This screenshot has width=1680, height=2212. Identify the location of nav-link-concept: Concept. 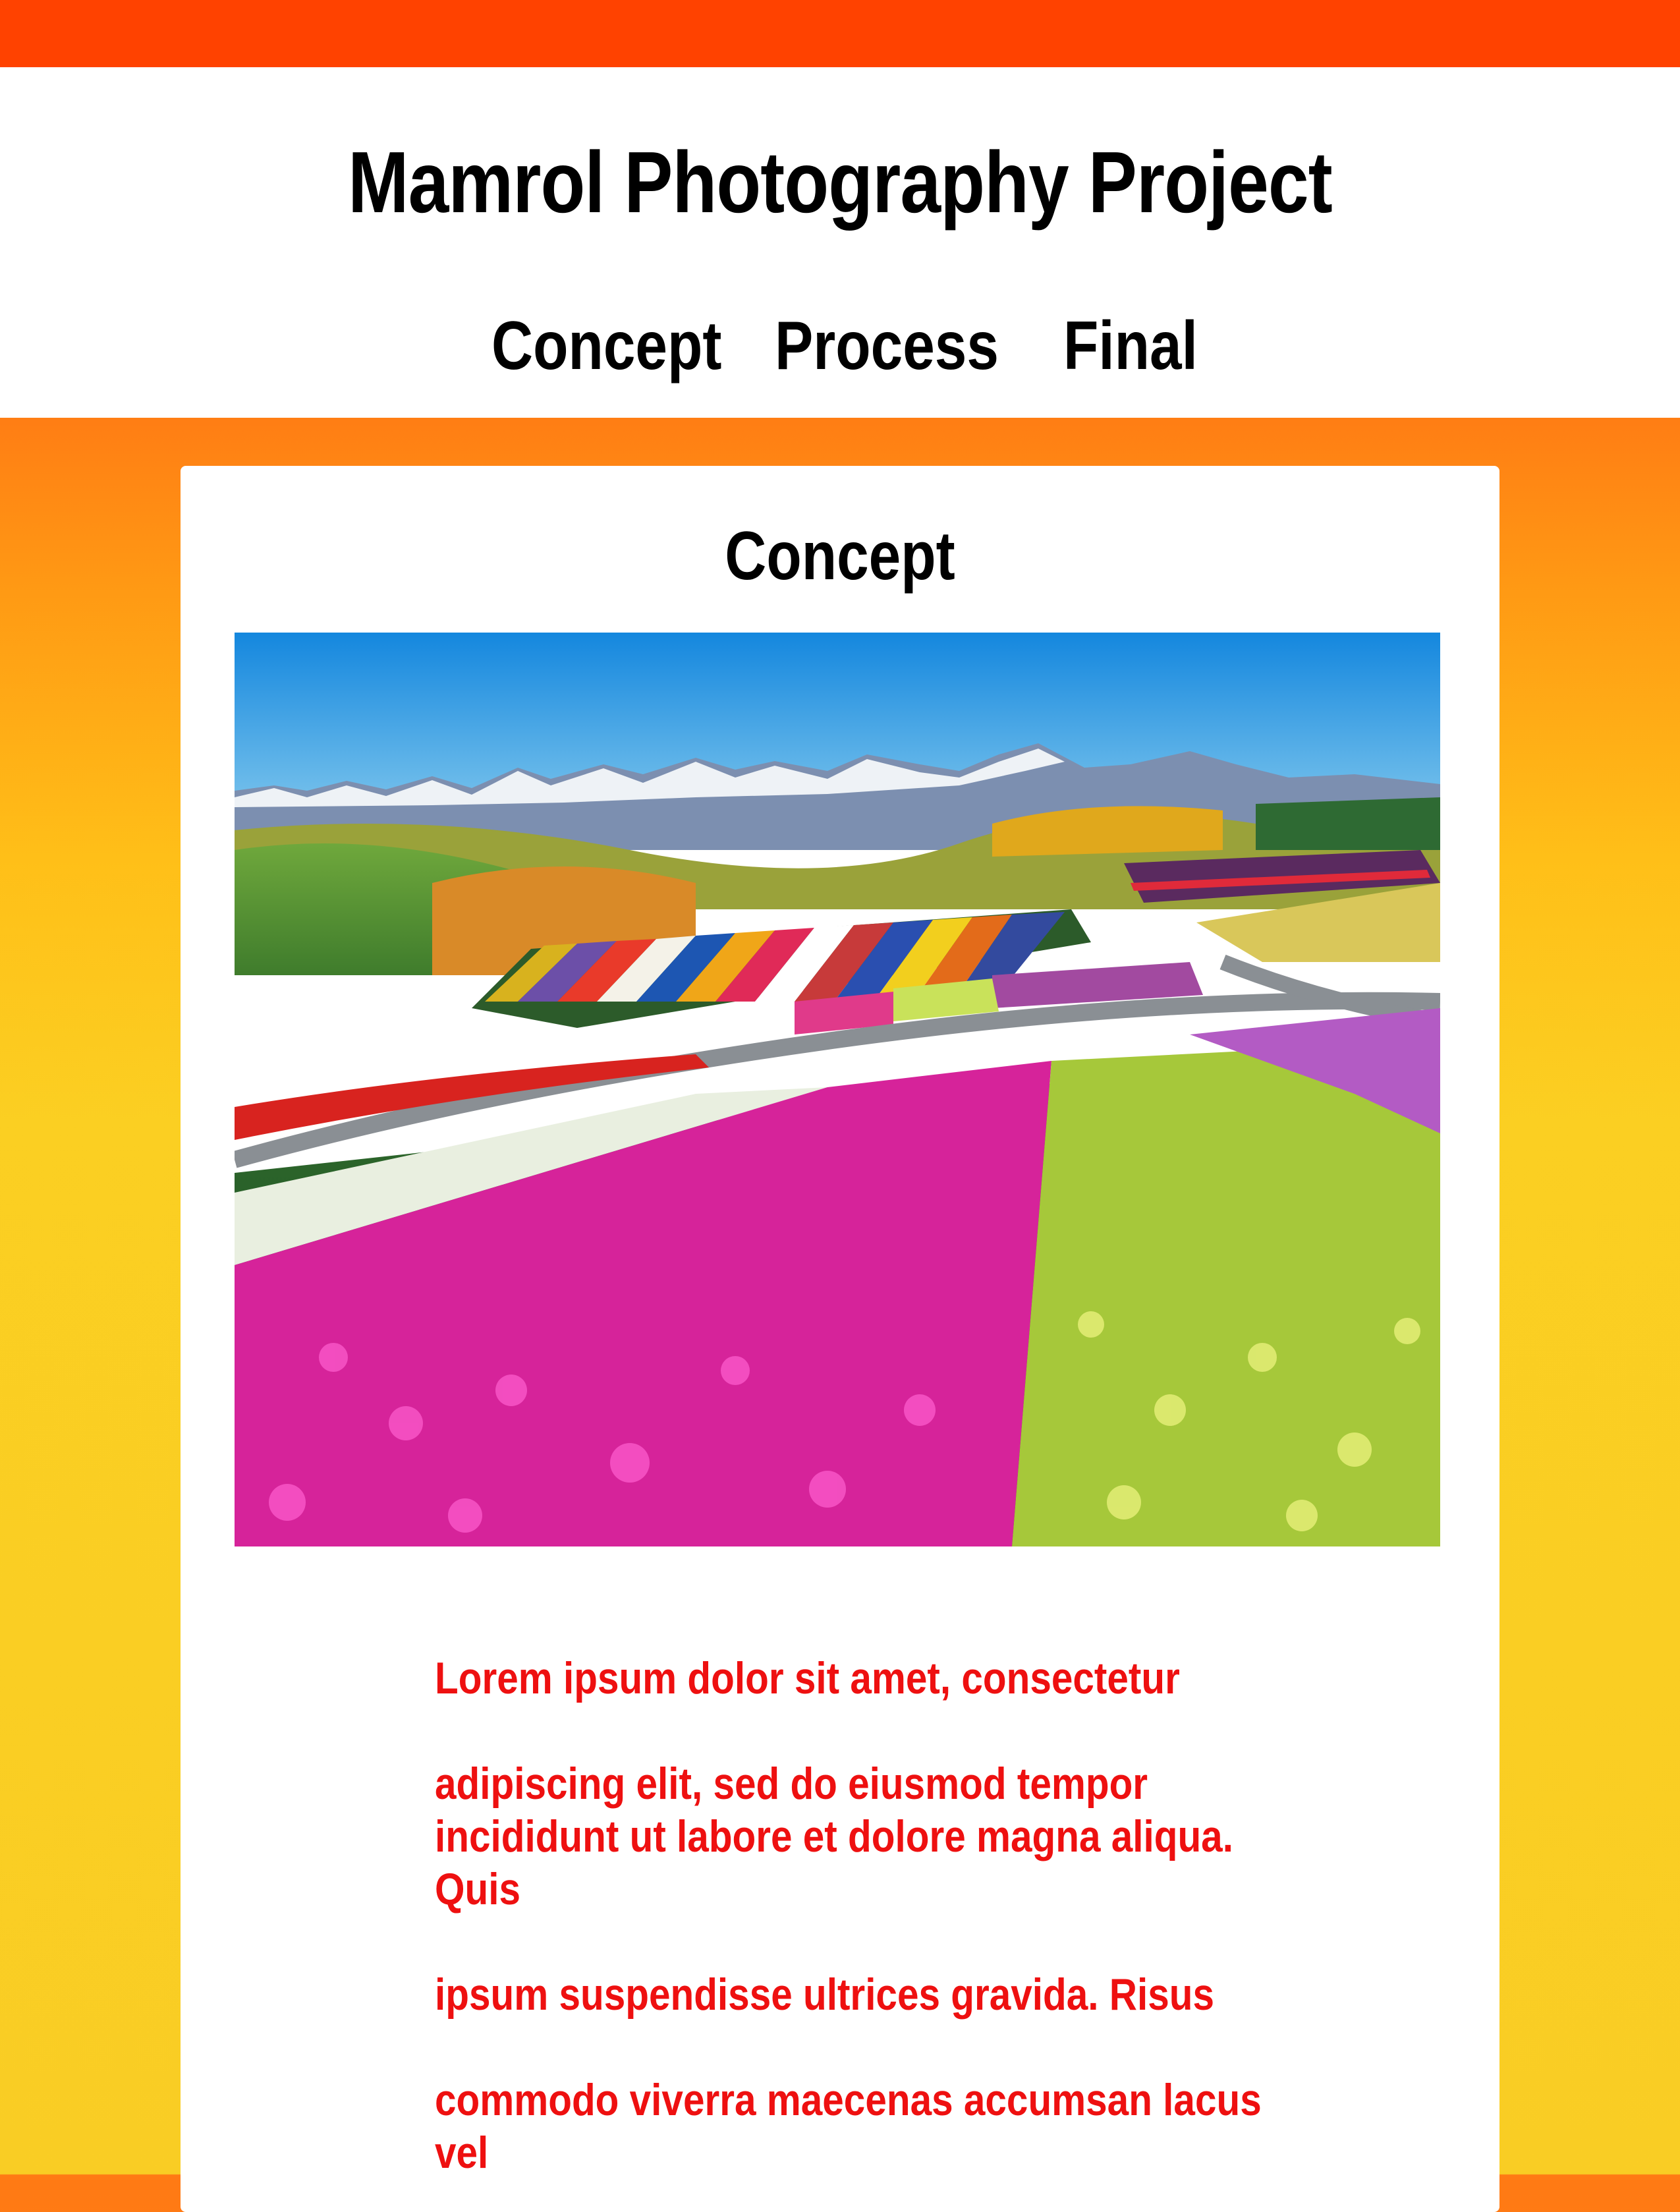
(606, 346).